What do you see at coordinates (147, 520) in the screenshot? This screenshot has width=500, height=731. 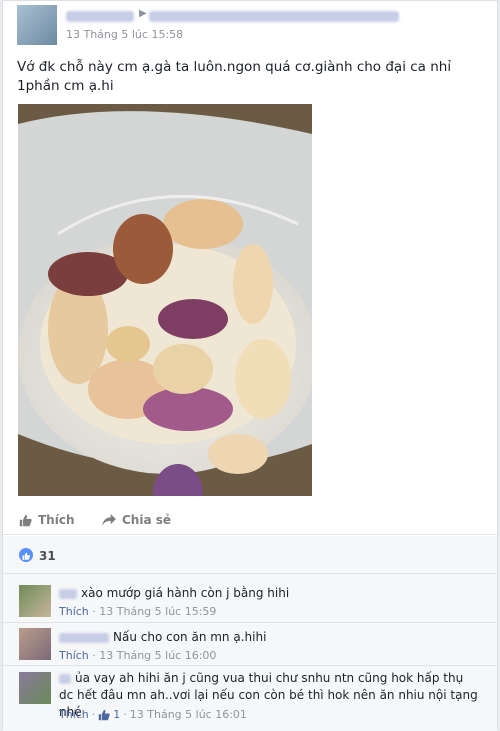 I see `share-button-label: Chia sẻ` at bounding box center [147, 520].